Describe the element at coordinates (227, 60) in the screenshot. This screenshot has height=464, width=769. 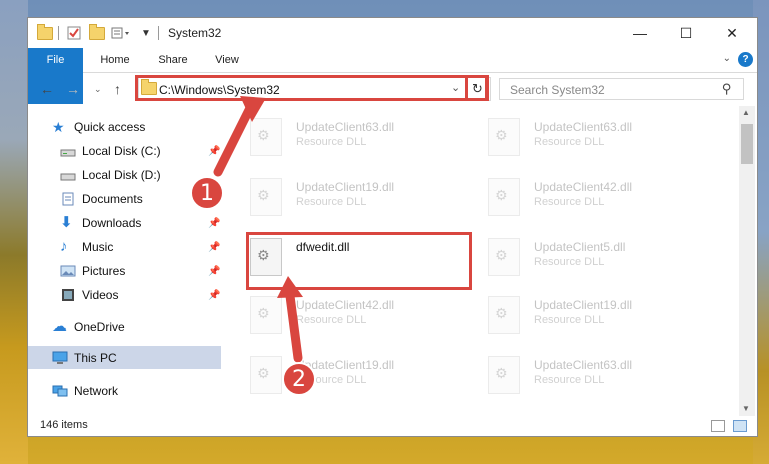
I see `tab-view: View` at that location.